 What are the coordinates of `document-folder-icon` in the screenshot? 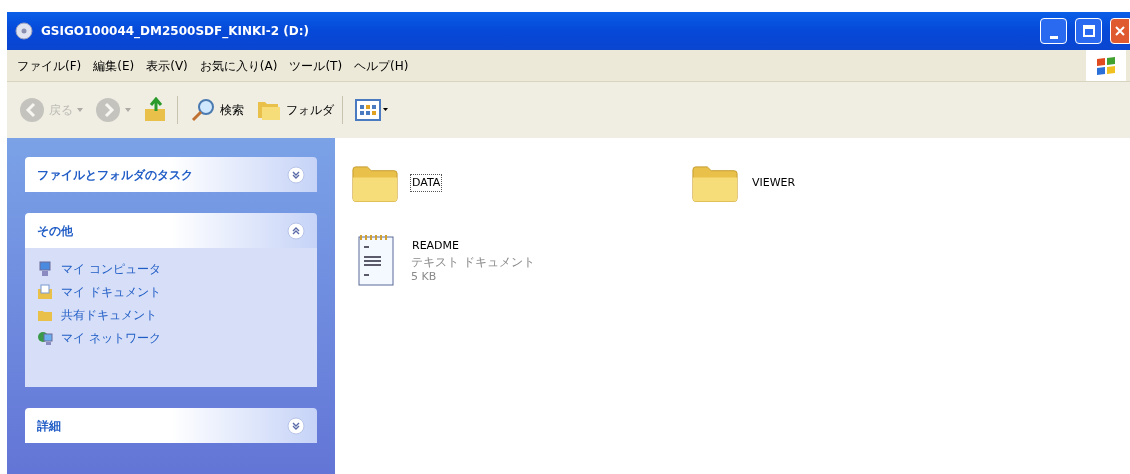 It's located at (45, 292).